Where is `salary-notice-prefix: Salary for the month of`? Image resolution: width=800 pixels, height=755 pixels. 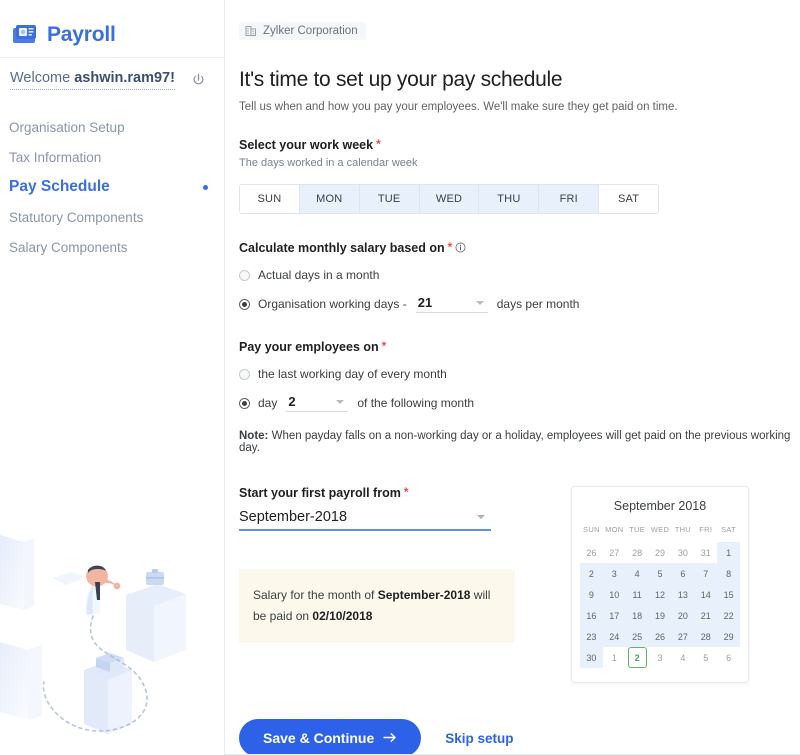 salary-notice-prefix: Salary for the month of is located at coordinates (315, 595).